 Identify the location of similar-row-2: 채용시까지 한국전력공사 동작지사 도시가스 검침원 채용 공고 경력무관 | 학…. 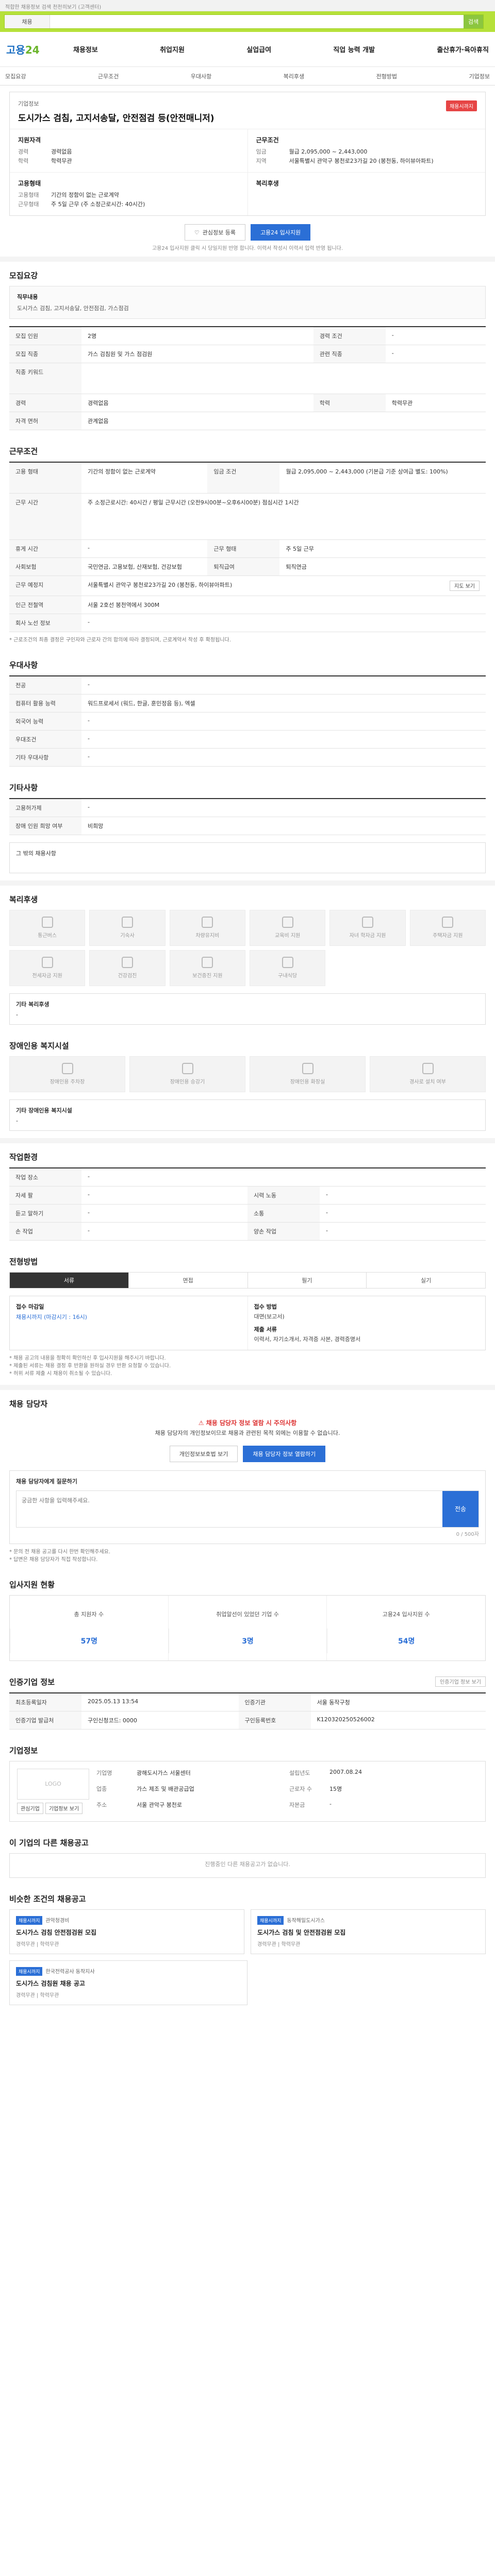
(128, 1982).